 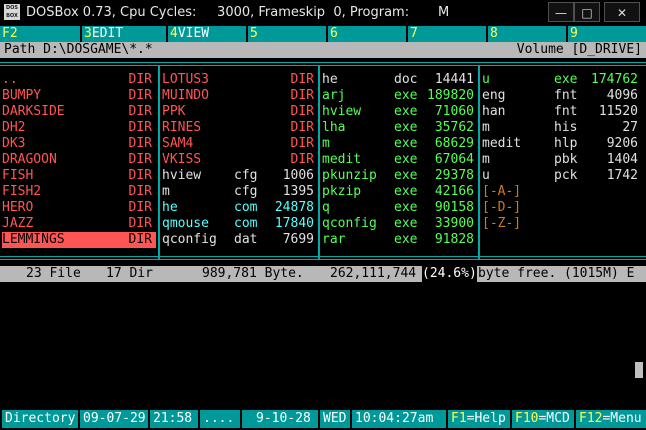 What do you see at coordinates (639, 370) in the screenshot?
I see `text-cursor` at bounding box center [639, 370].